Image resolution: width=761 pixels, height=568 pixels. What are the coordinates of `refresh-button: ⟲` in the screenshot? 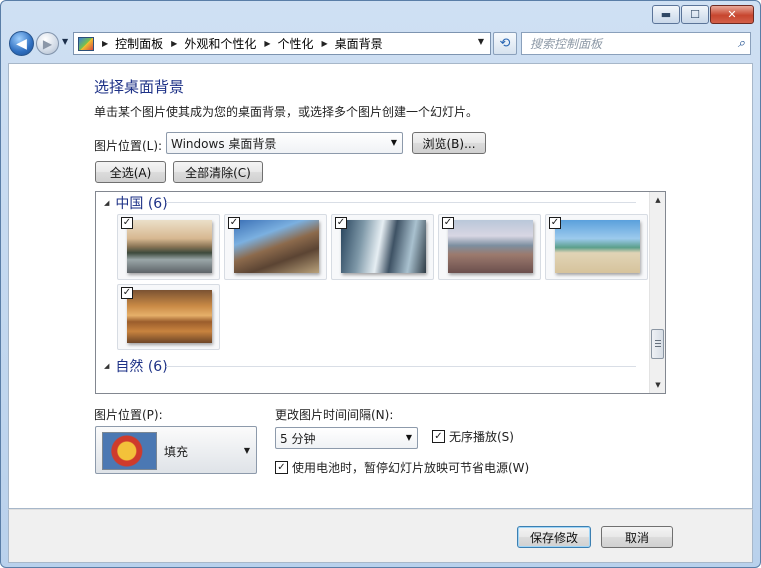 It's located at (505, 43).